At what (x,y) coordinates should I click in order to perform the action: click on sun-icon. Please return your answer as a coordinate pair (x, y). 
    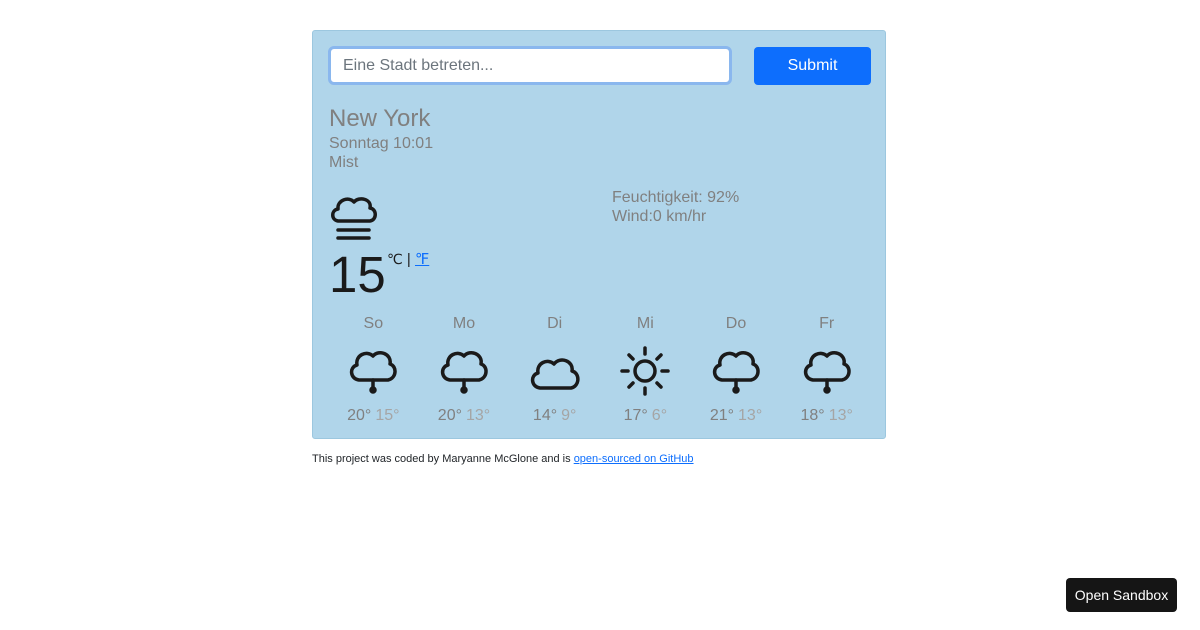
    Looking at the image, I should click on (645, 371).